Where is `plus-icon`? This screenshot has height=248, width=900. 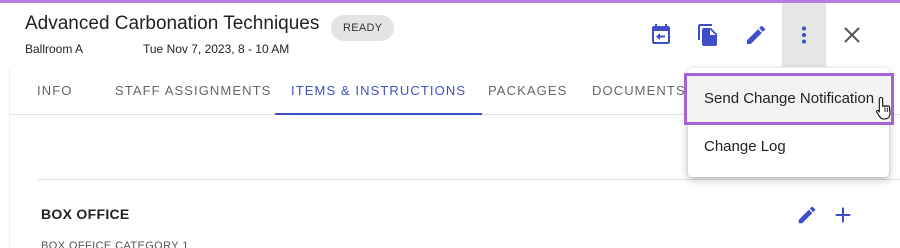
plus-icon is located at coordinates (843, 215).